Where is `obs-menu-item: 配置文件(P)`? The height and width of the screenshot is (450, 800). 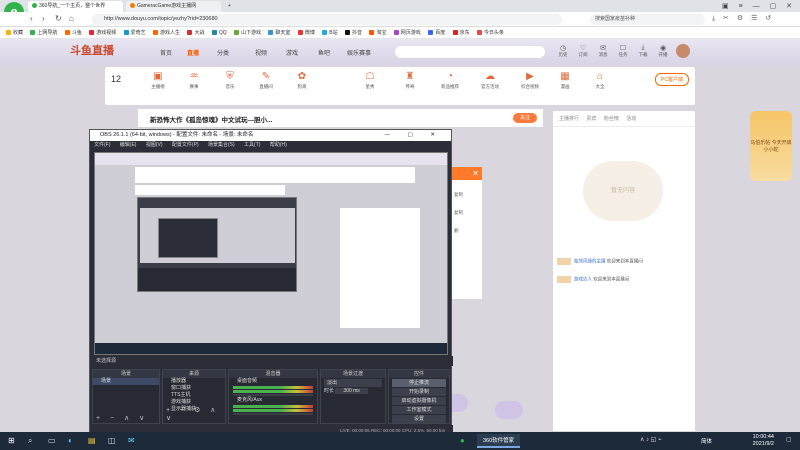 obs-menu-item: 配置文件(P) is located at coordinates (185, 145).